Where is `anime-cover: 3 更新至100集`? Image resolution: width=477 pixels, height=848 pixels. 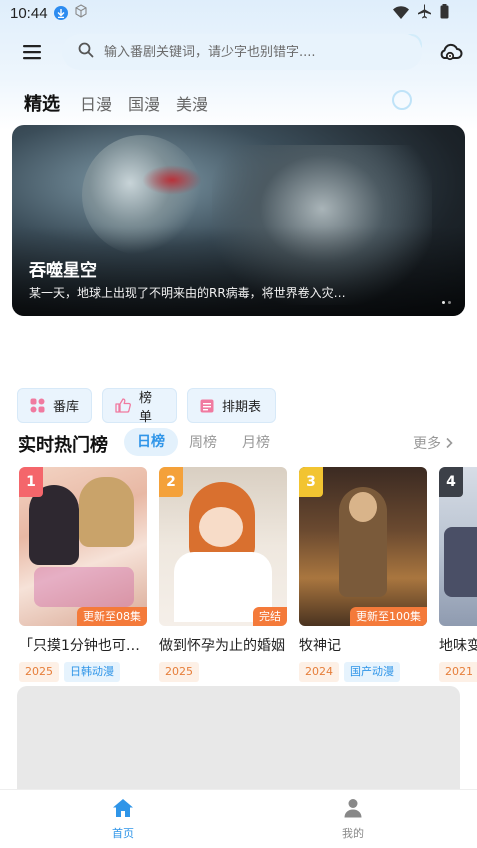
anime-cover: 3 更新至100集 is located at coordinates (363, 546).